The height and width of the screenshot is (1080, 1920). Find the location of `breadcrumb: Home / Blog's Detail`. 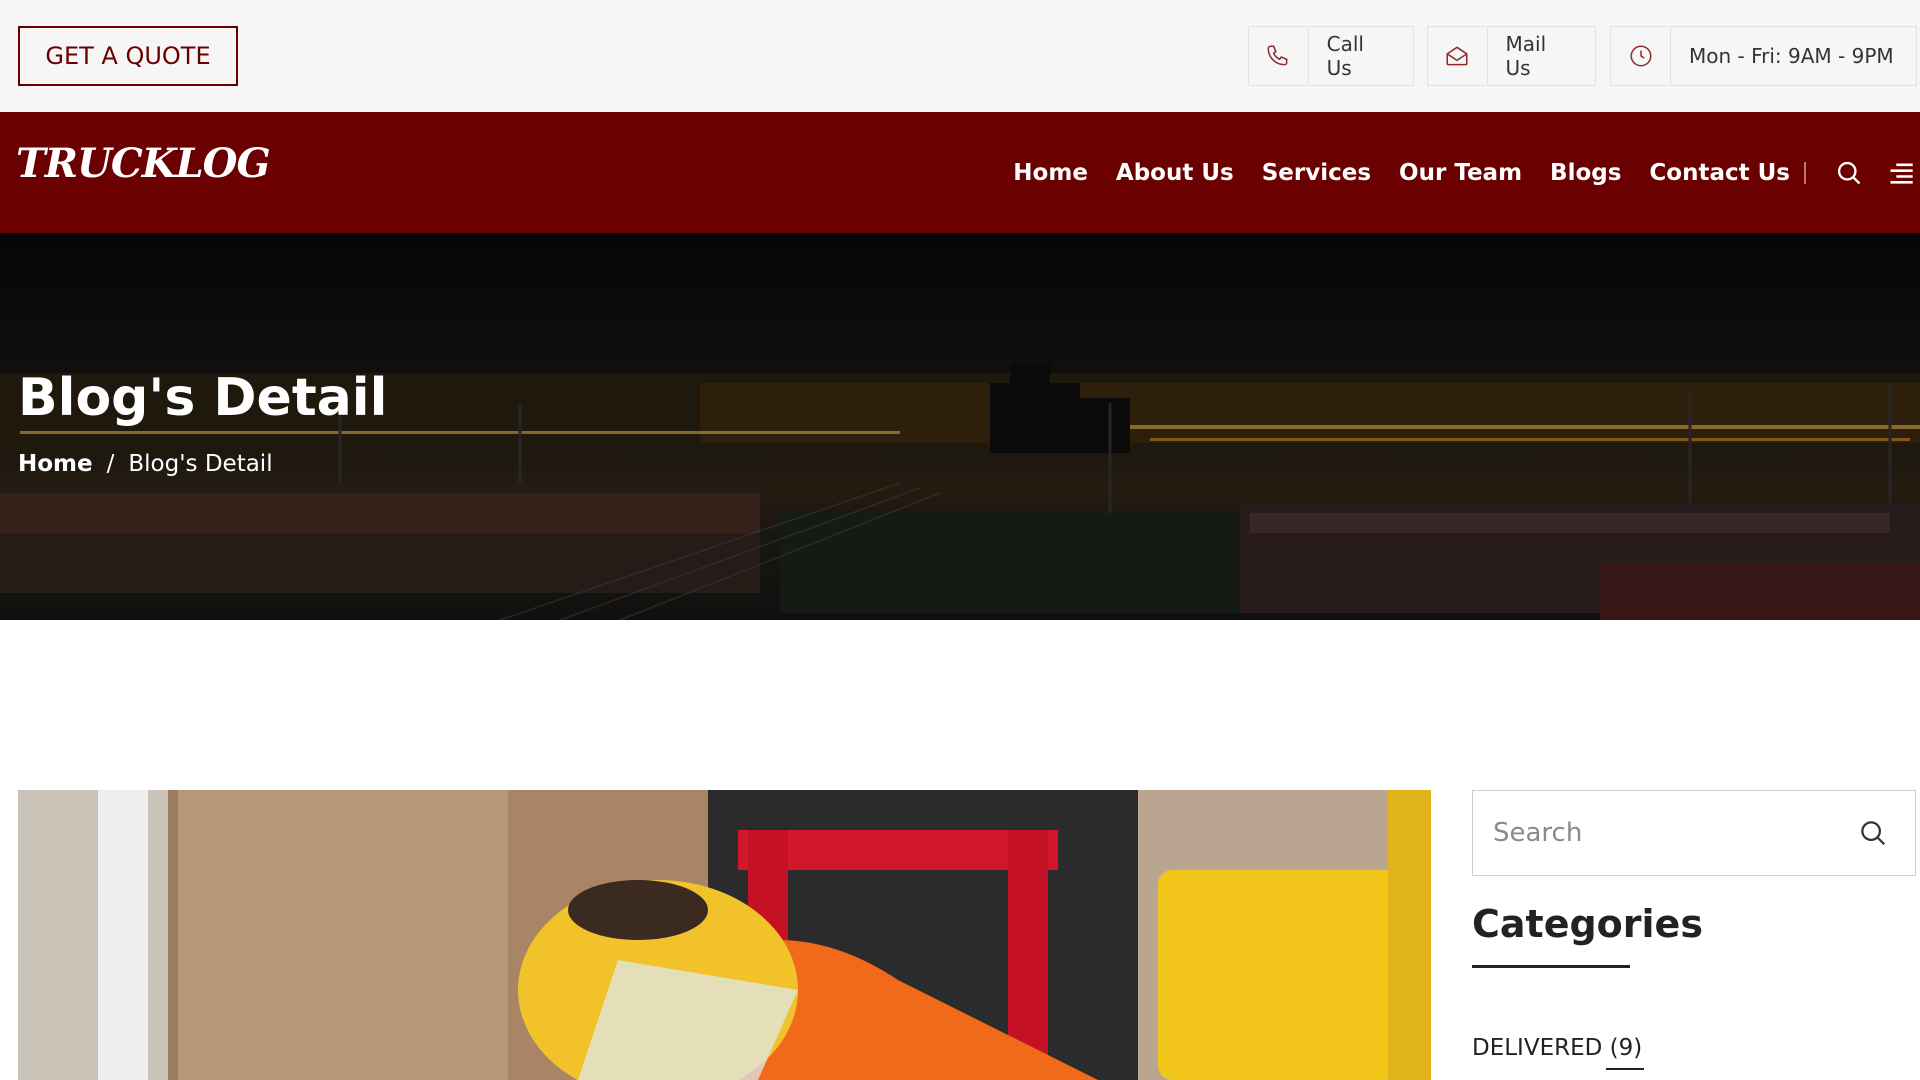

breadcrumb: Home / Blog's Detail is located at coordinates (145, 464).